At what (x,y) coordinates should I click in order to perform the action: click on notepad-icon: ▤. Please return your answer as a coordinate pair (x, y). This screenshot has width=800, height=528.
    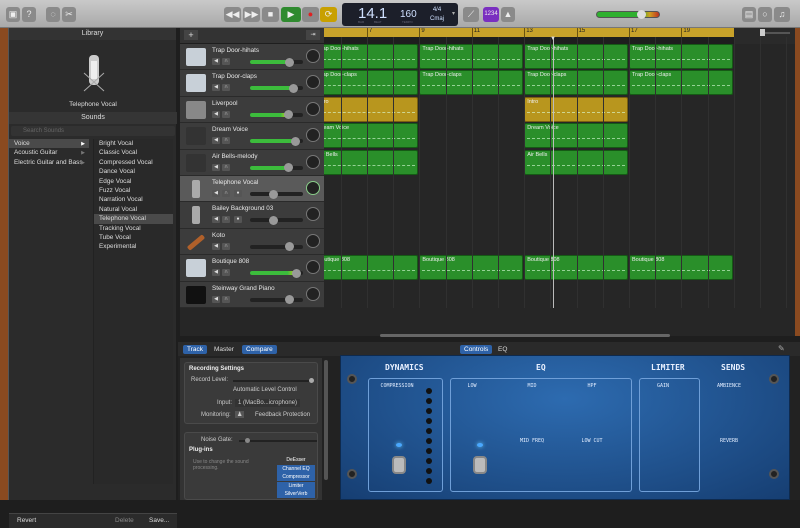
    Looking at the image, I should click on (749, 14).